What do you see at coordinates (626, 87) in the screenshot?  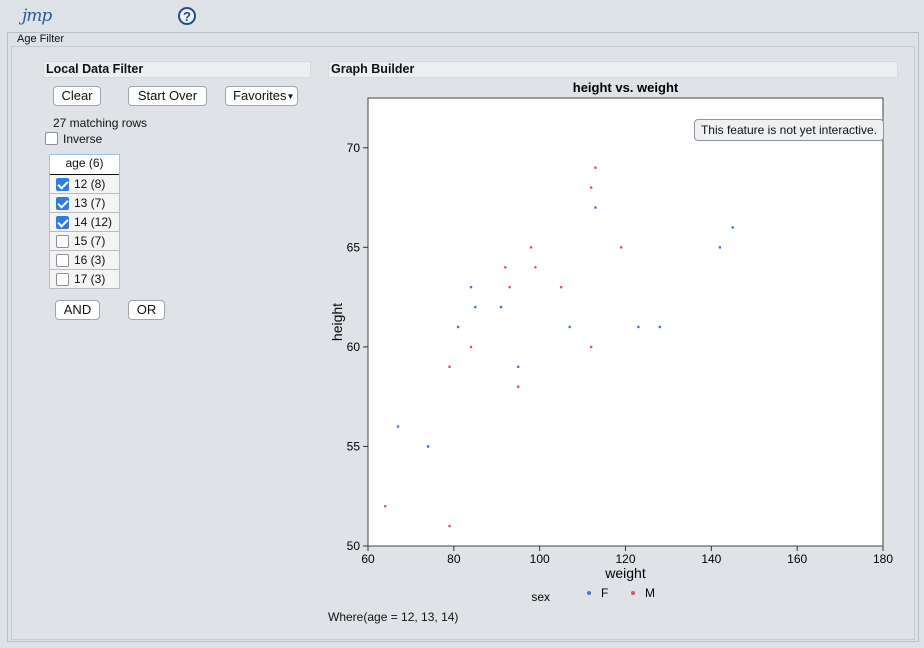 I see `chart-title: height vs. weight` at bounding box center [626, 87].